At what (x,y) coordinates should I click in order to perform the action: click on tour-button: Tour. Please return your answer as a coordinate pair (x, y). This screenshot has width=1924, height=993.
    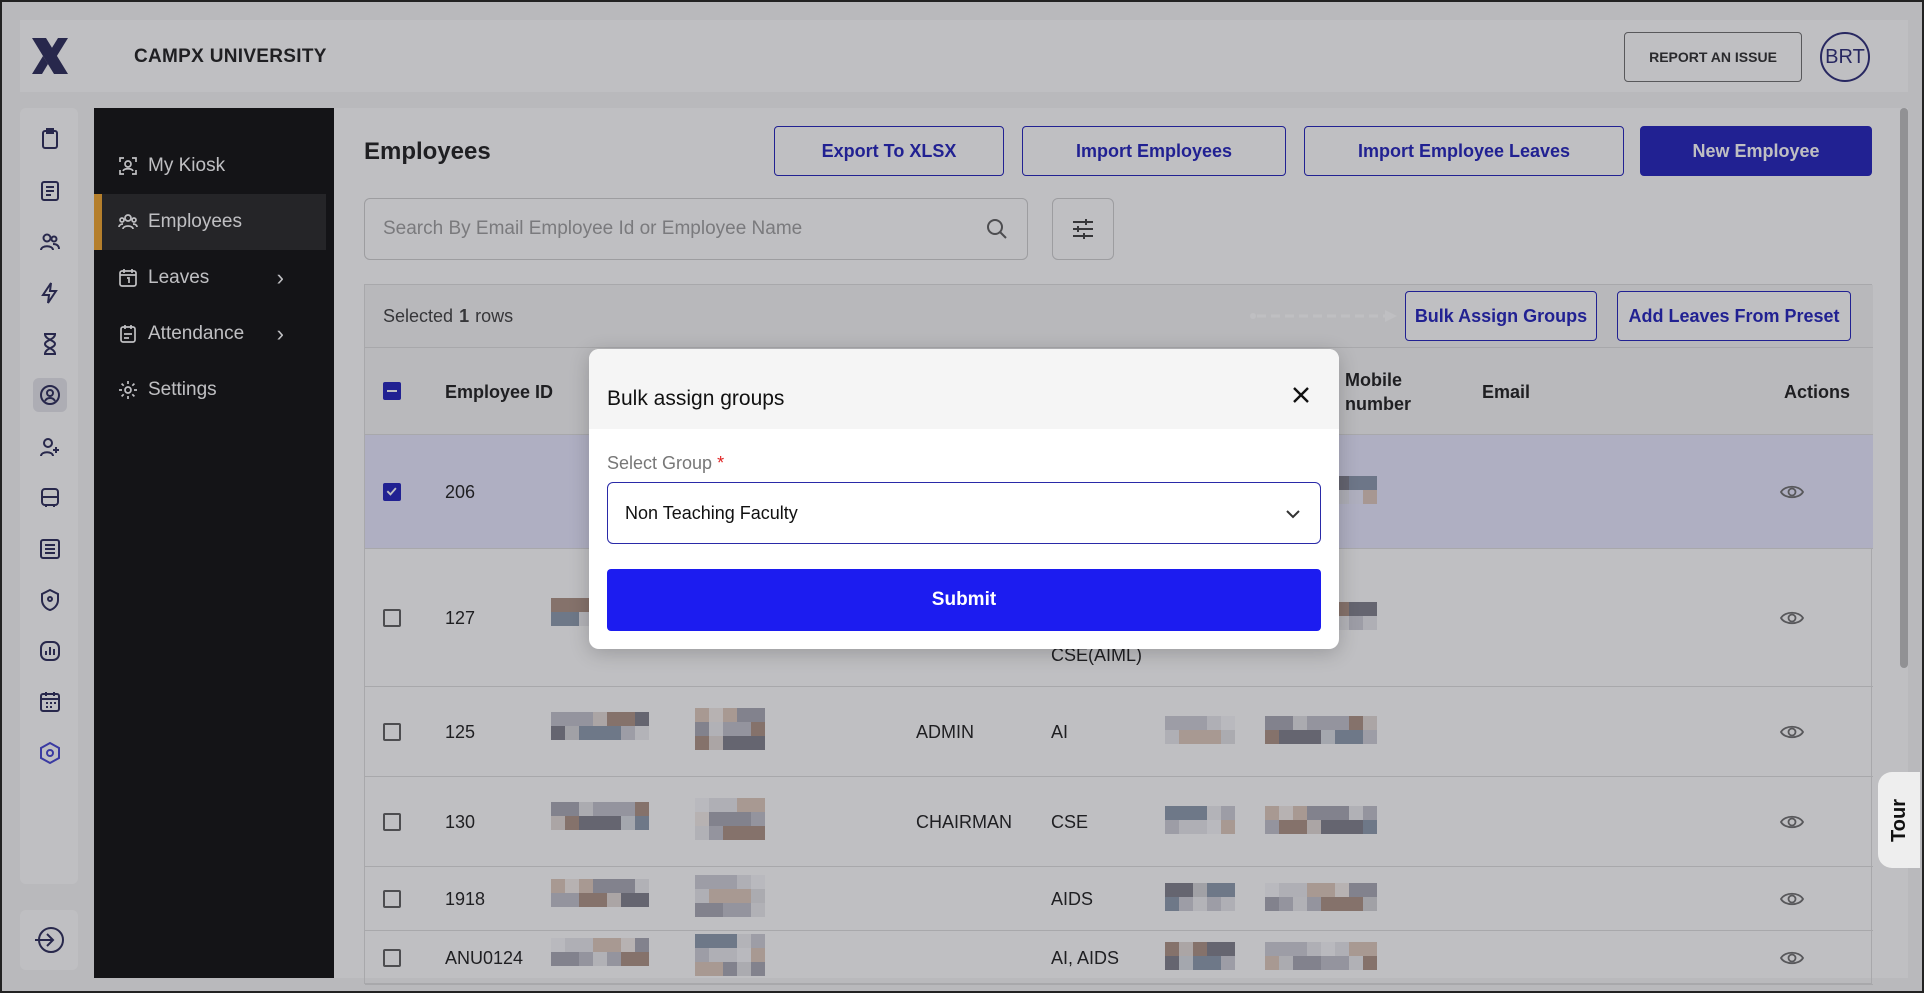
    Looking at the image, I should click on (1899, 820).